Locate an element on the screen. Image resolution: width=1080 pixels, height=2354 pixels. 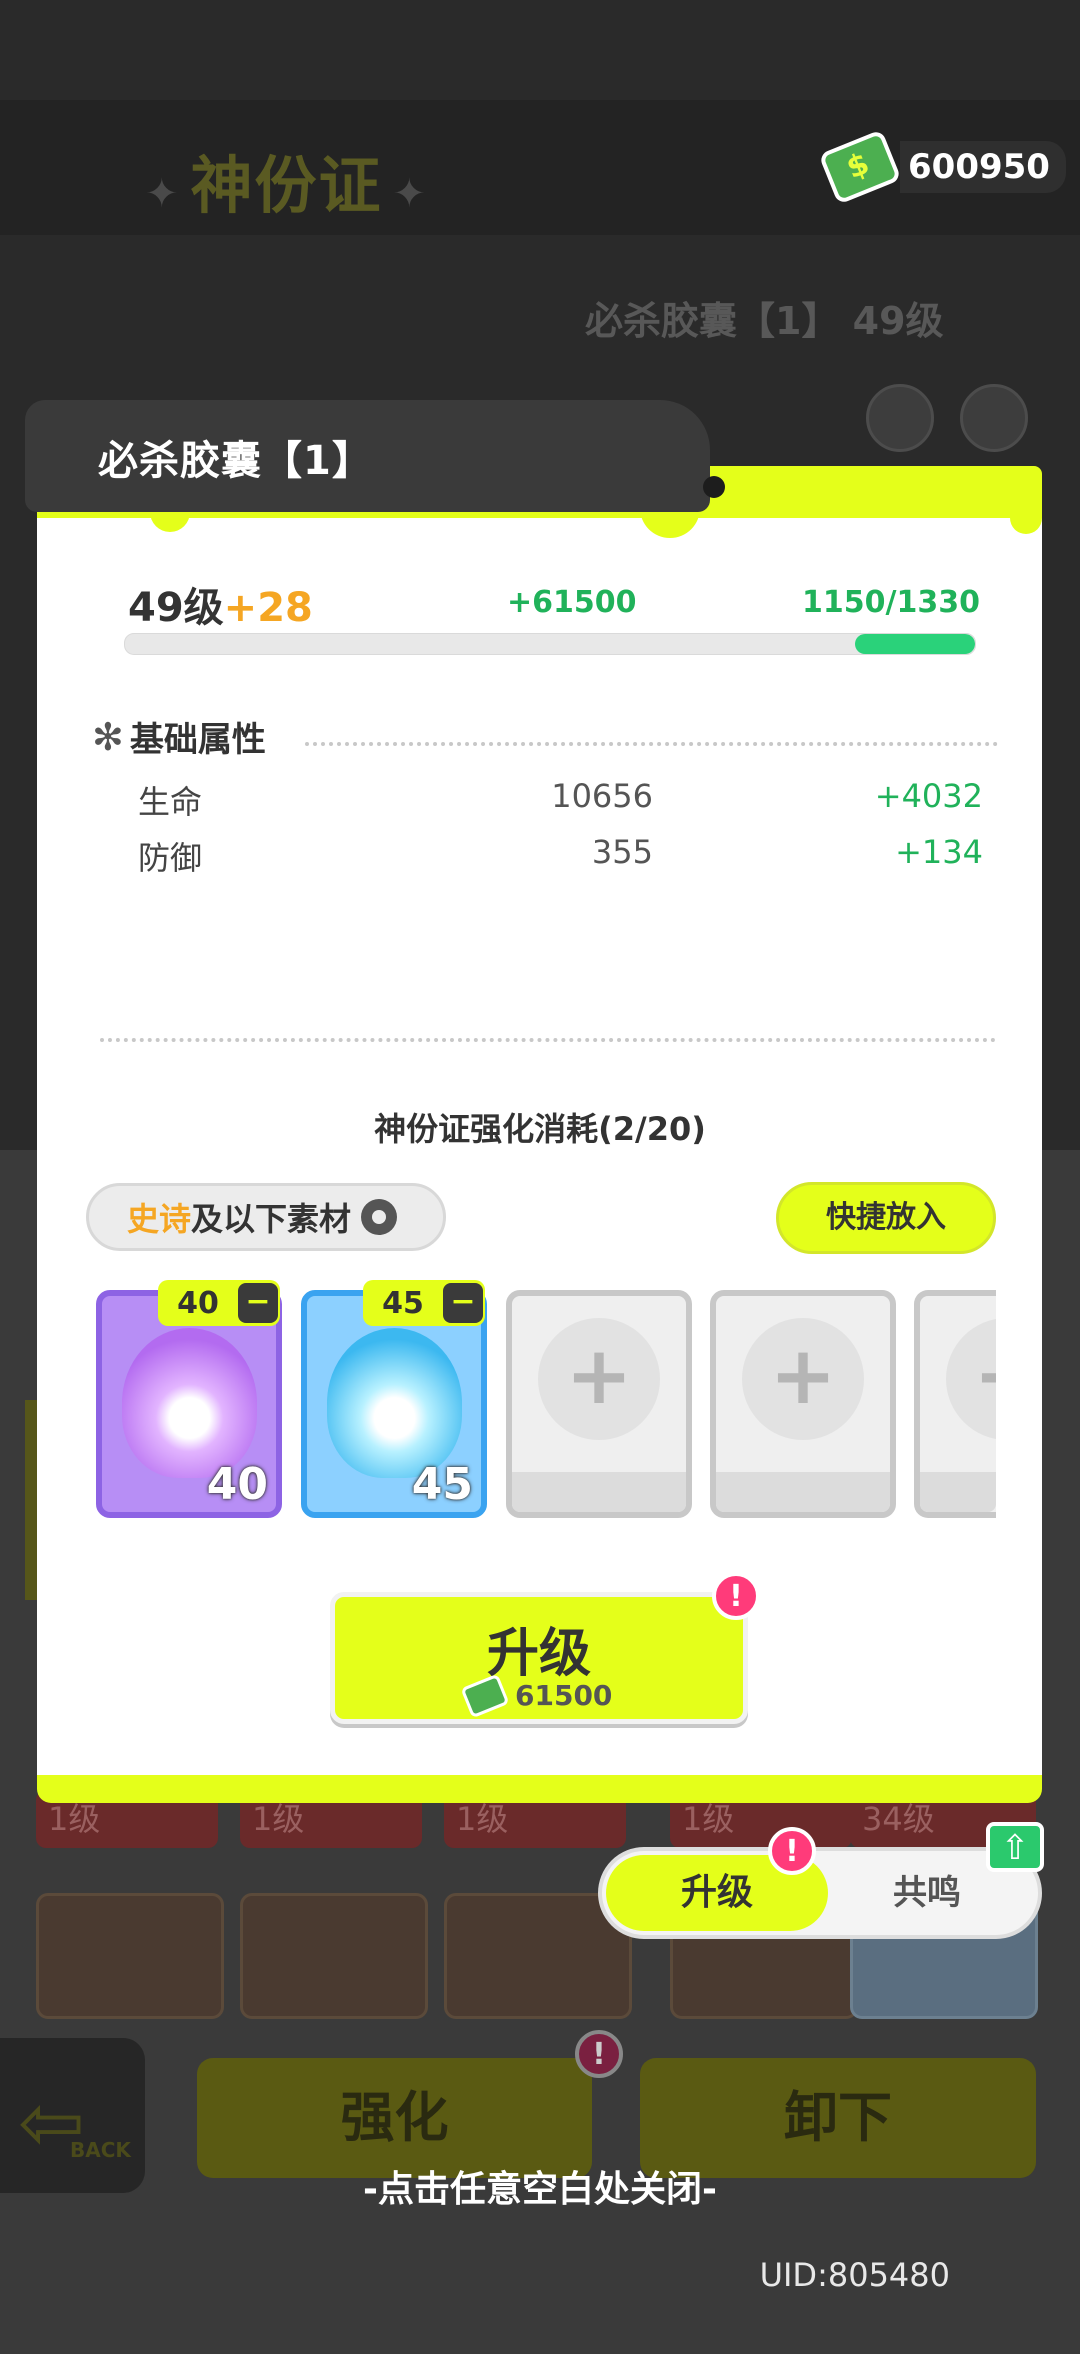
exp-text: 1150/1330 is located at coordinates (891, 602).